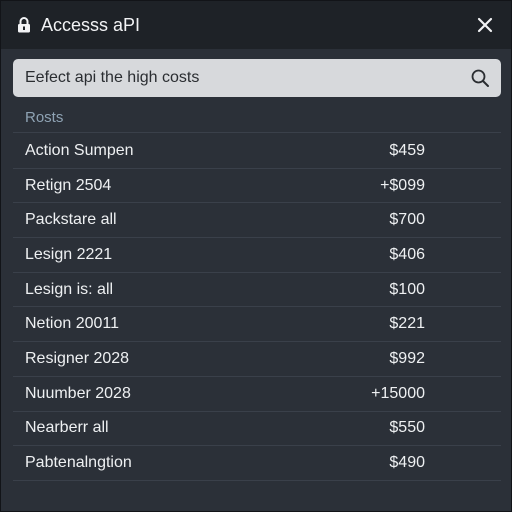 The height and width of the screenshot is (512, 512). Describe the element at coordinates (257, 359) in the screenshot. I see `list-item: Resigner 2028 $992` at that location.